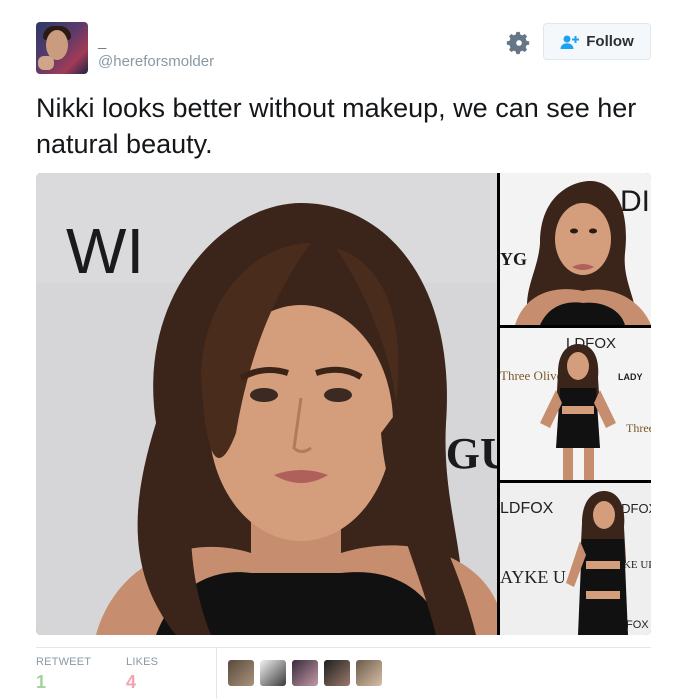 This screenshot has width=687, height=699. I want to click on thumb2-brand: Three Olives, so click(534, 375).